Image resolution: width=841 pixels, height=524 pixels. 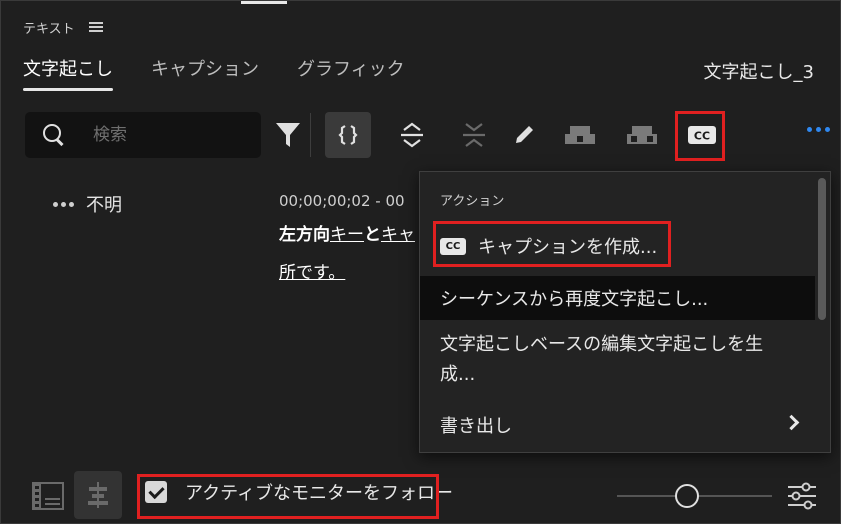 I want to click on panel-header: テキスト, so click(x=63, y=27).